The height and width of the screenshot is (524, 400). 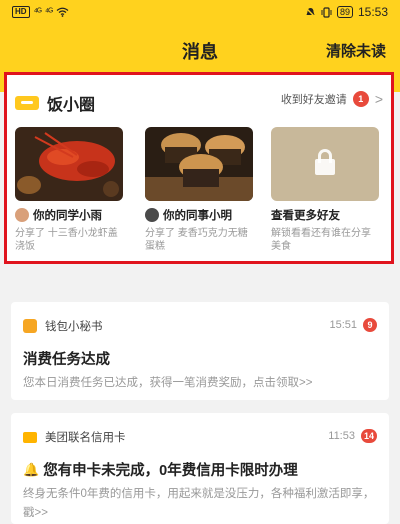 I want to click on friend-name: 你的同事小明, so click(x=197, y=216).